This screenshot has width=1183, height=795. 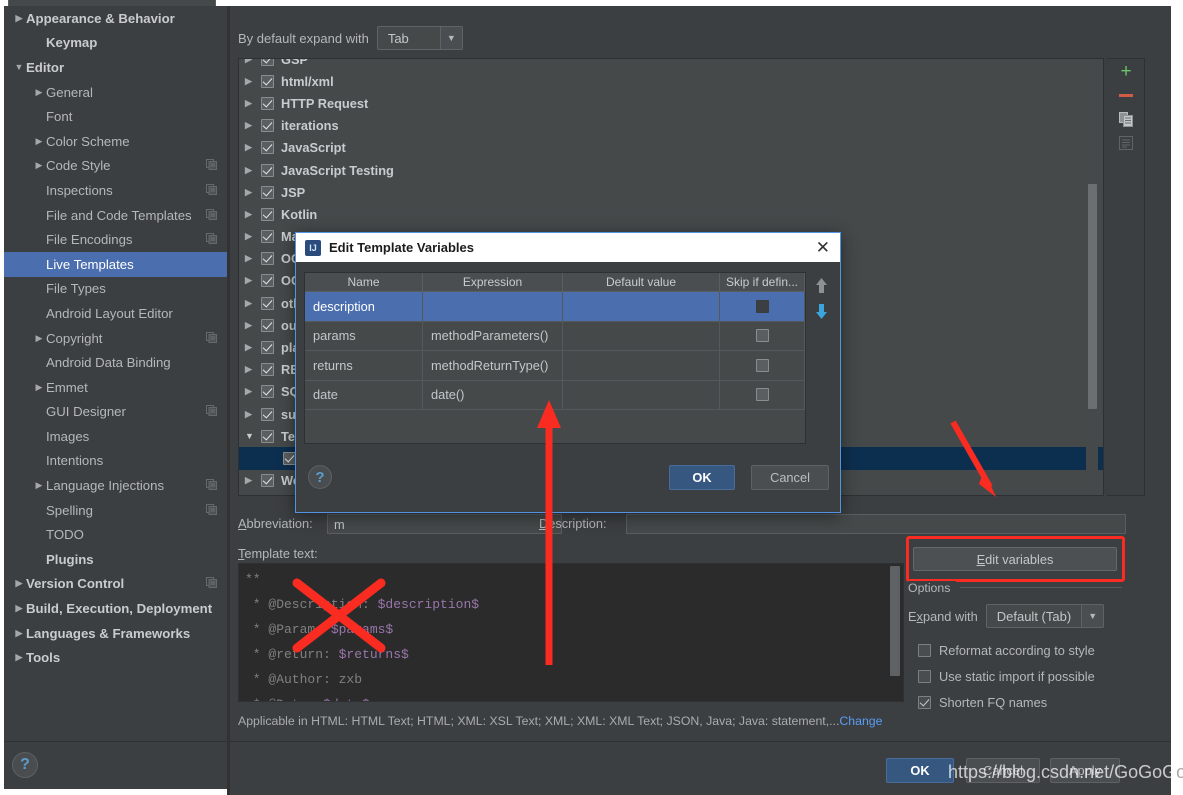 I want to click on dialog-cancel-button: Cancel, so click(x=790, y=477).